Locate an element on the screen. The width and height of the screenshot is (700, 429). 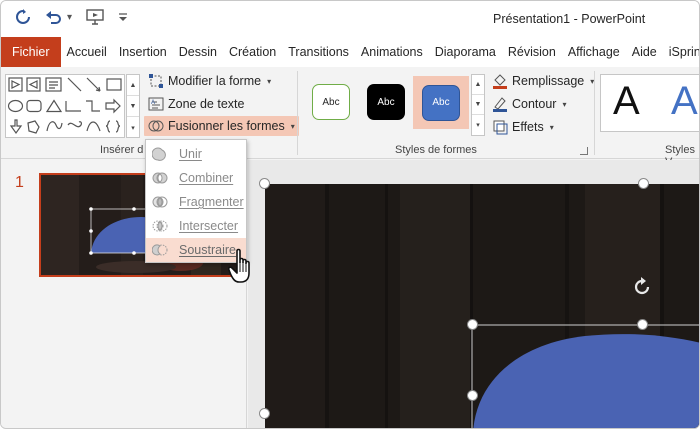
dialog-launcher-icon is located at coordinates (584, 151).